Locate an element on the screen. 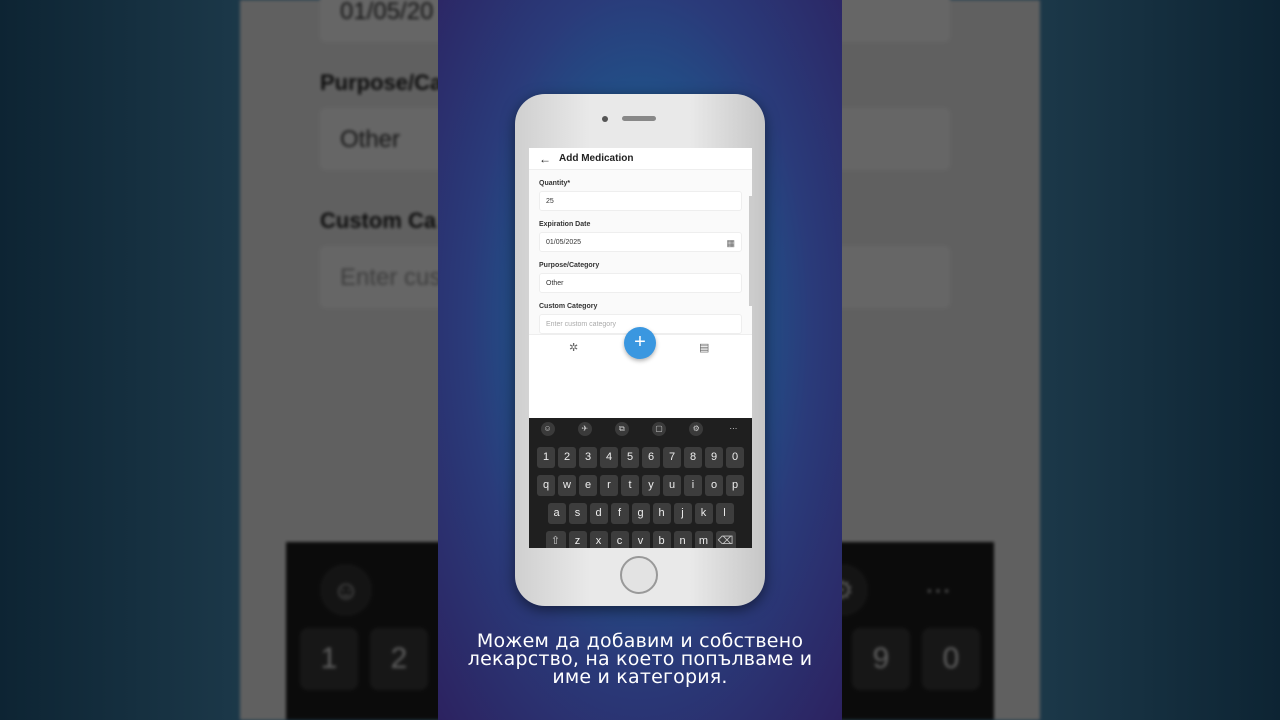 This screenshot has width=1280, height=720. keyboard-key: t is located at coordinates (630, 485).